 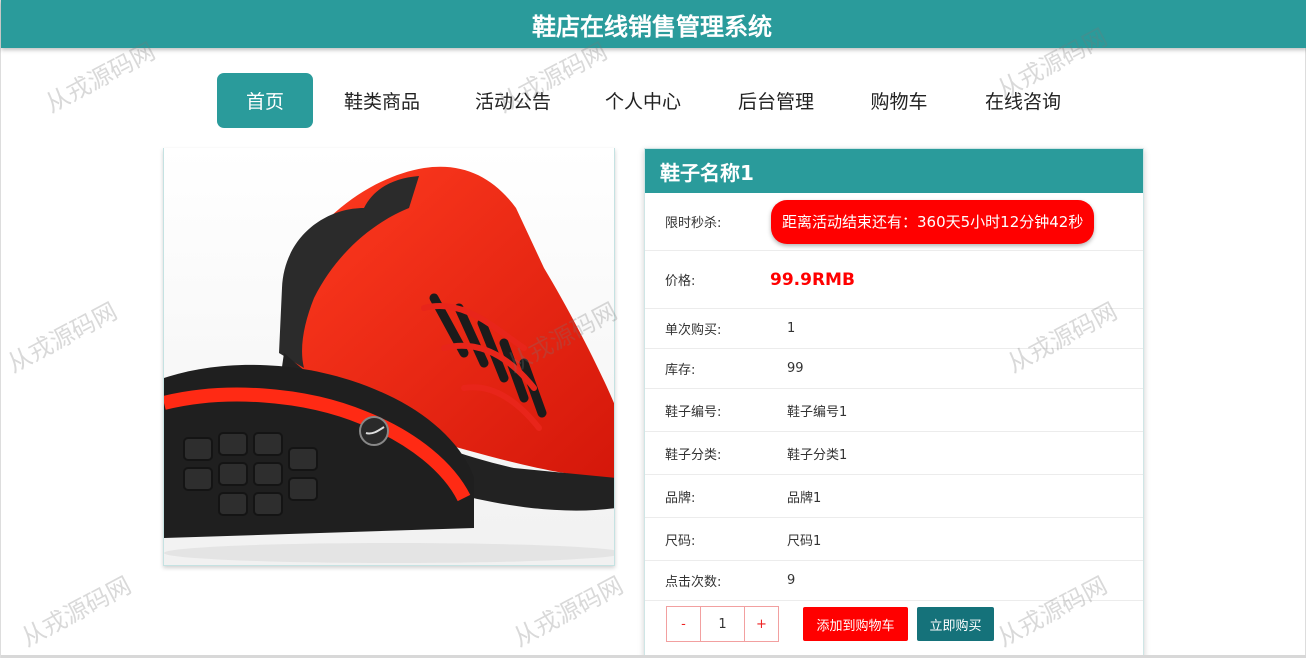 What do you see at coordinates (933, 221) in the screenshot?
I see `countdown-badge: 距离活动结束还有：360天5小时12分钟42秒` at bounding box center [933, 221].